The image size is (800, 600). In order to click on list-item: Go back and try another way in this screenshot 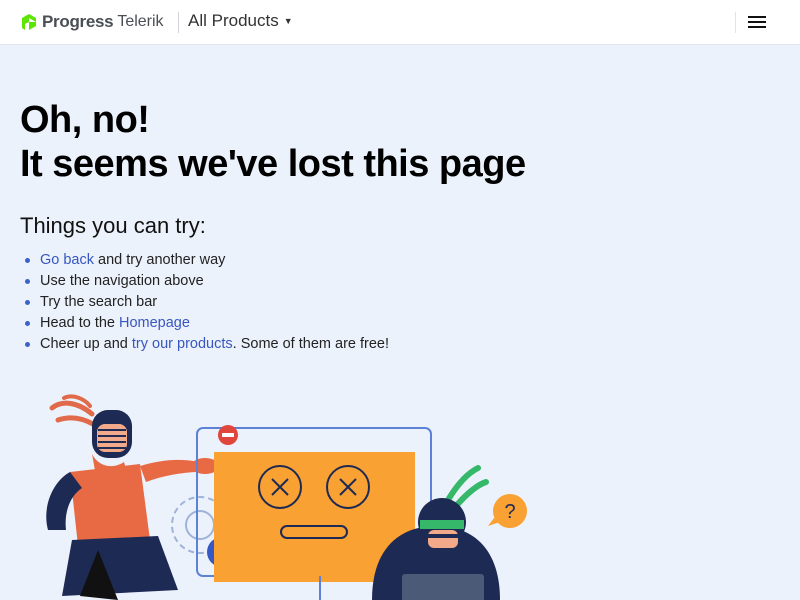, I will do `click(204, 260)`.